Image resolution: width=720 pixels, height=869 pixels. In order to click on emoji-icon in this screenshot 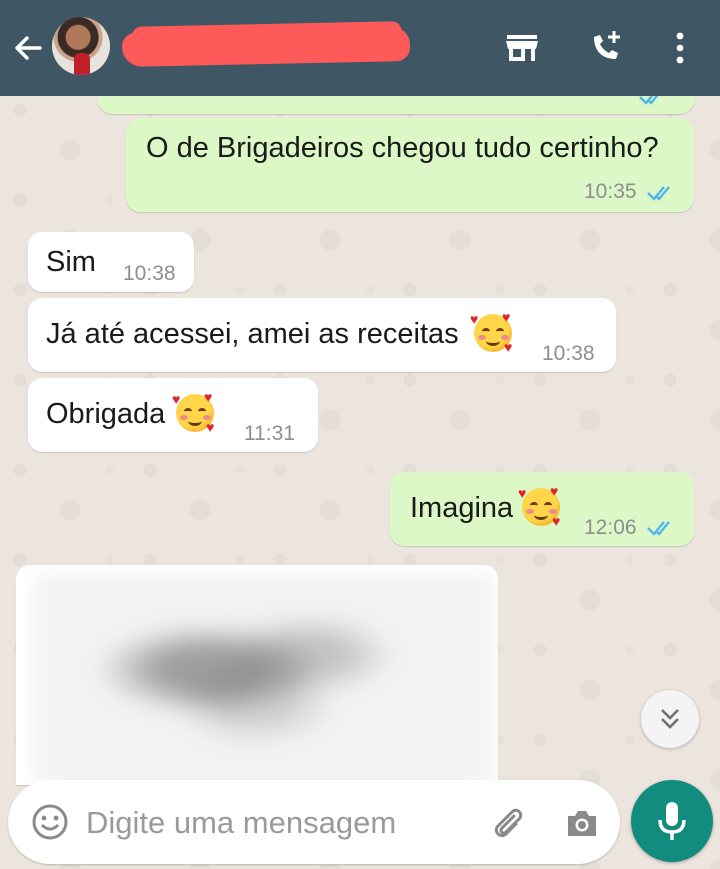, I will do `click(50, 822)`.